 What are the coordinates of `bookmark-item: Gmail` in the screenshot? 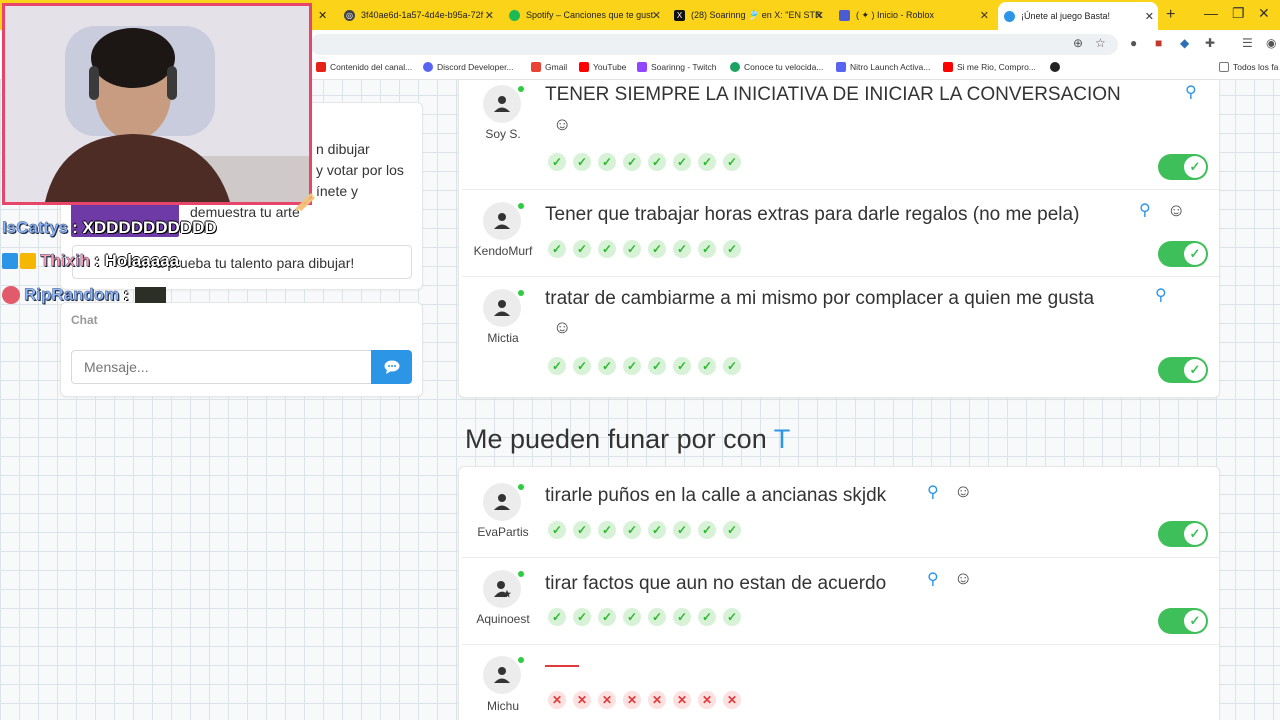 It's located at (549, 67).